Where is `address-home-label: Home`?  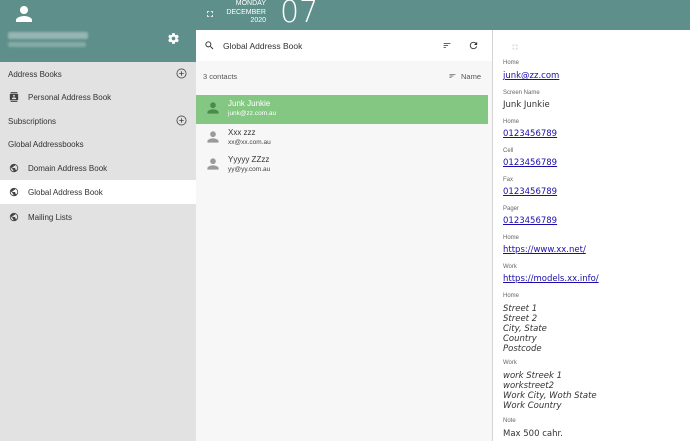 address-home-label: Home is located at coordinates (511, 296).